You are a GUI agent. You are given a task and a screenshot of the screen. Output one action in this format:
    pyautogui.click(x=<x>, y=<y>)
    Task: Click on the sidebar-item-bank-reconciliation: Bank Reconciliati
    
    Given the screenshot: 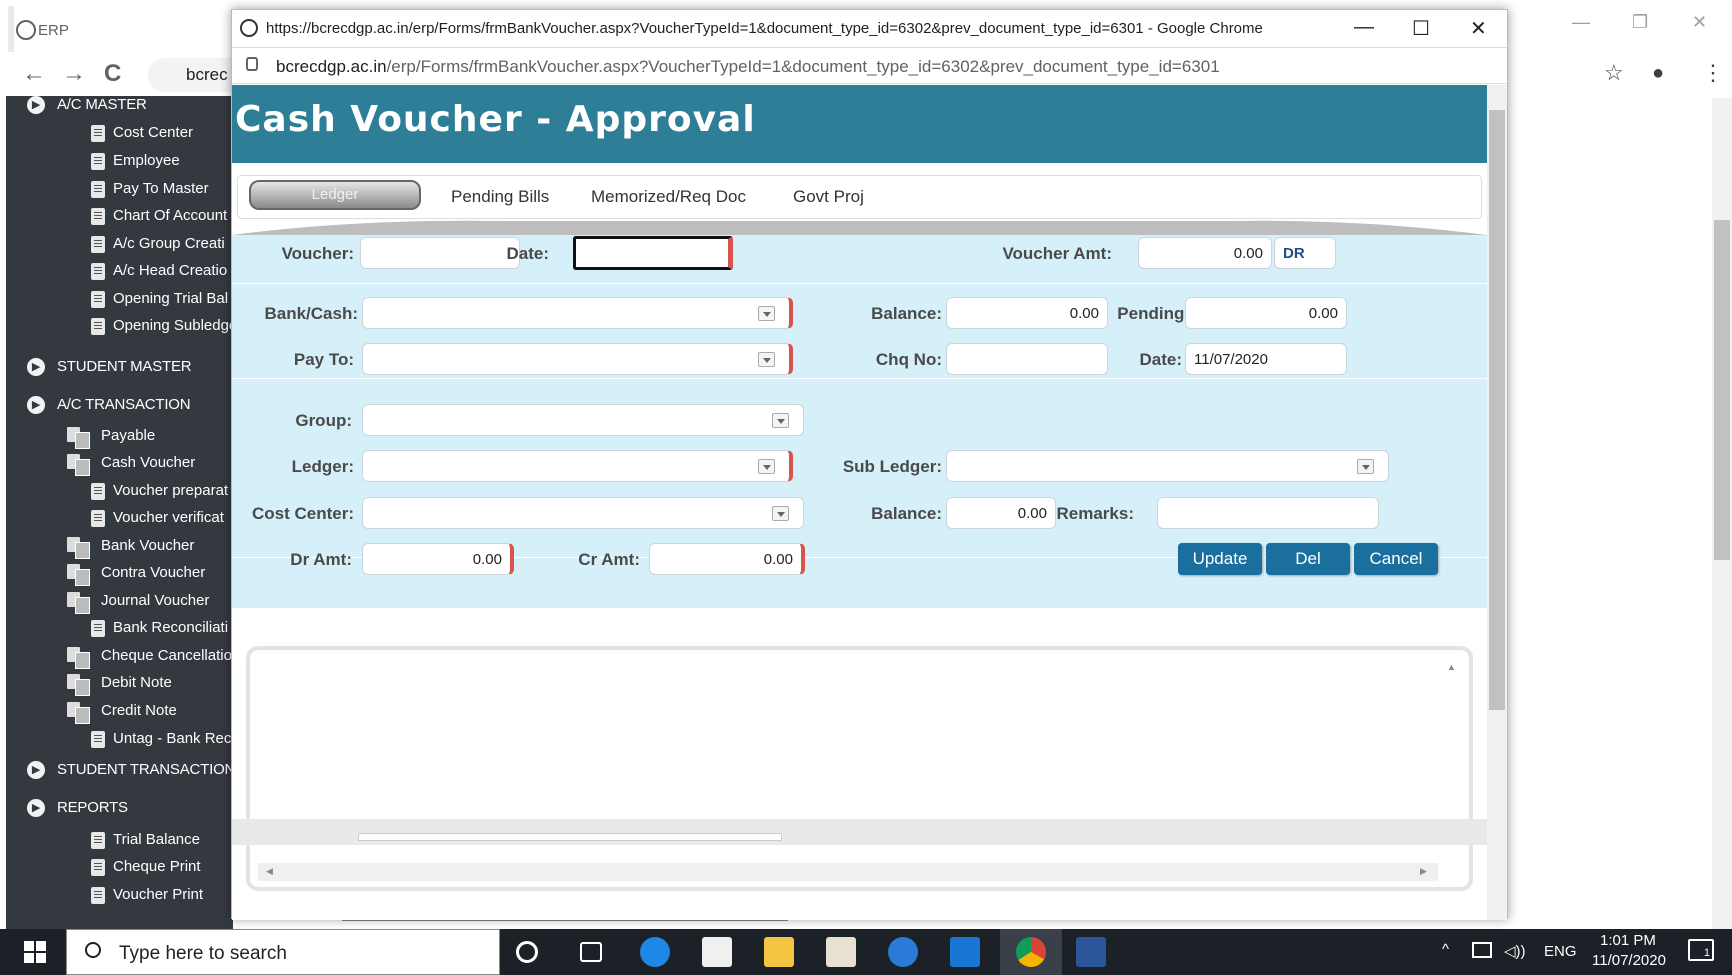 What is the action you would take?
    pyautogui.click(x=159, y=628)
    